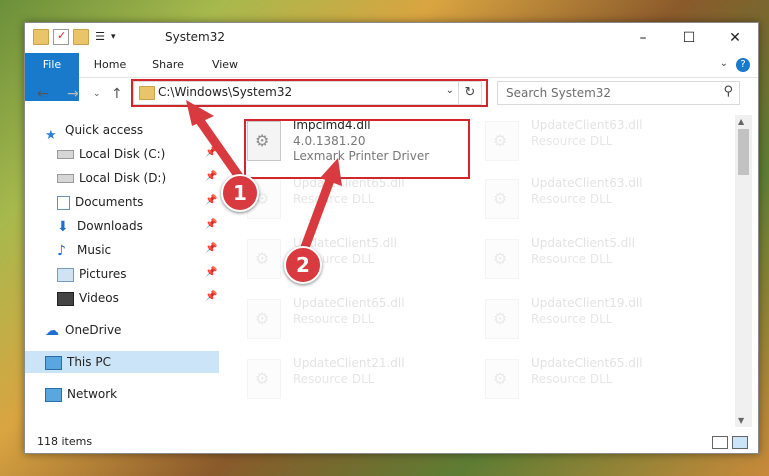  I want to click on forward-arrow-icon: →, so click(73, 94).